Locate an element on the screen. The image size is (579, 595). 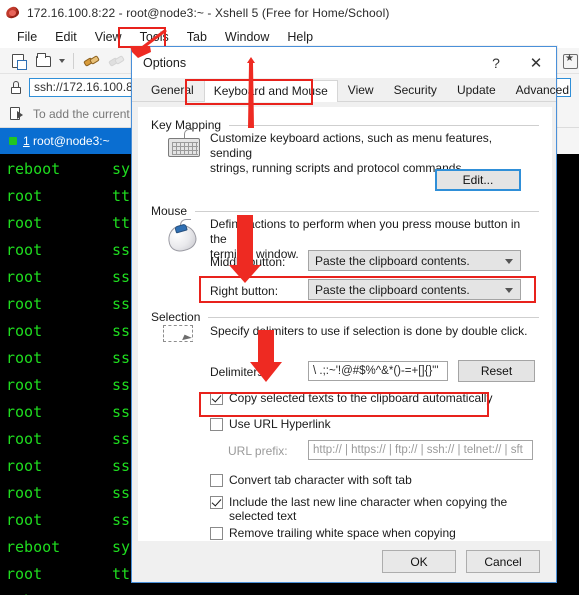
tab-security: Security is located at coordinates (415, 90).